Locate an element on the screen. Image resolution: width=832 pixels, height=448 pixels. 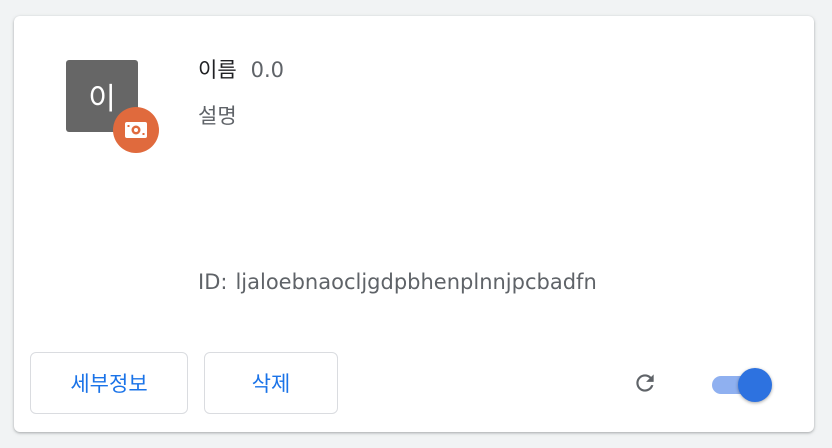
extension-icon-letter: 이 is located at coordinates (102, 99).